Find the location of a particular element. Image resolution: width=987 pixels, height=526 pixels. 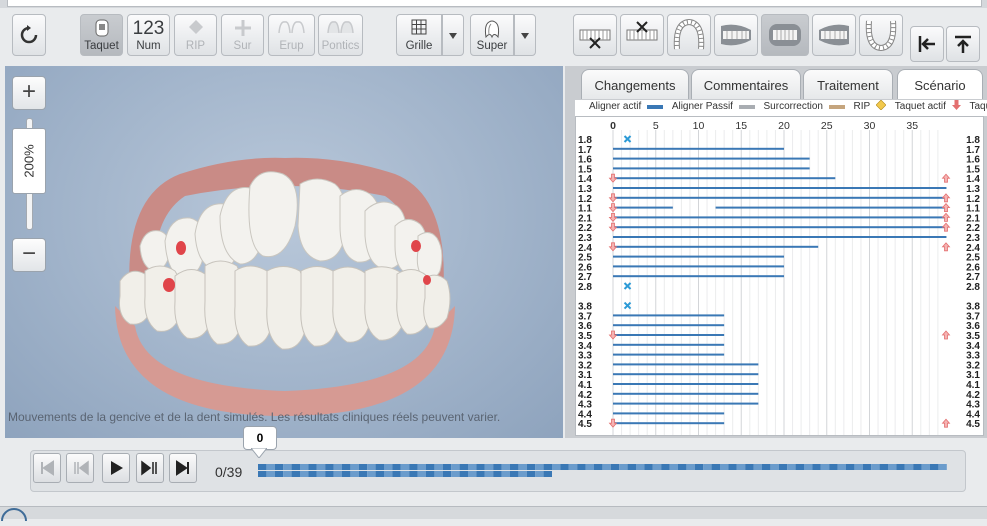

view-upper-occlusal-x-button is located at coordinates (642, 35).